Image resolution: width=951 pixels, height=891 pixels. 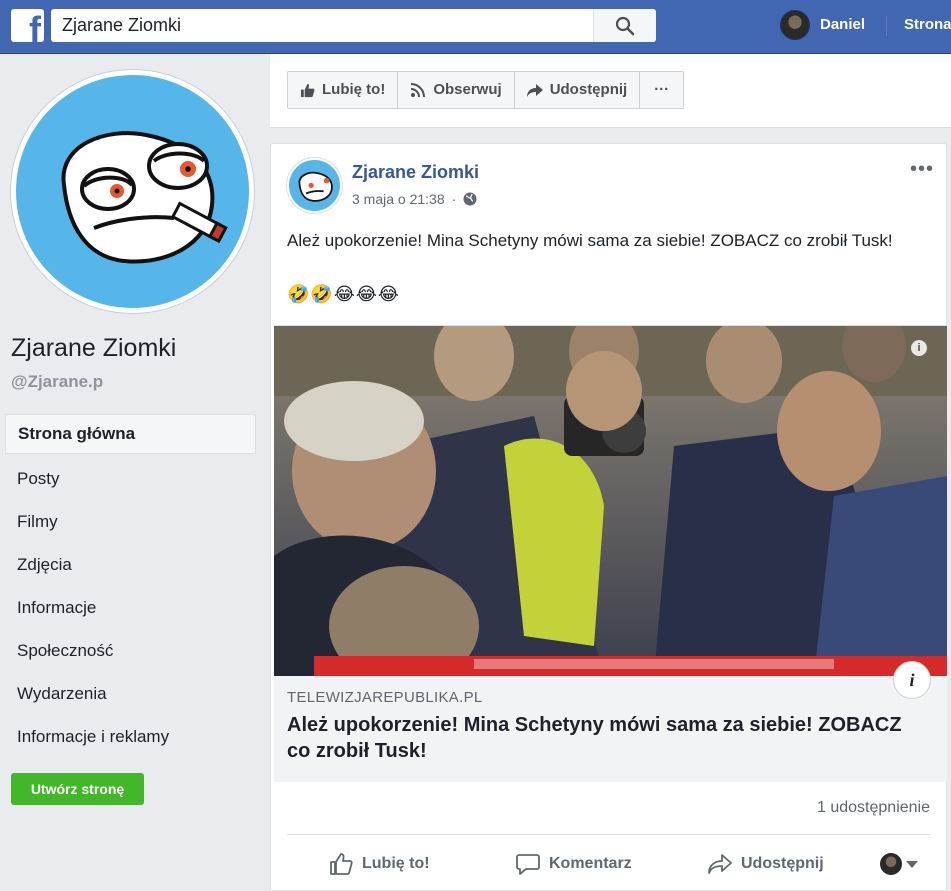 I want to click on post-timestamp: 3 maja o 21:38 ·, so click(x=414, y=199).